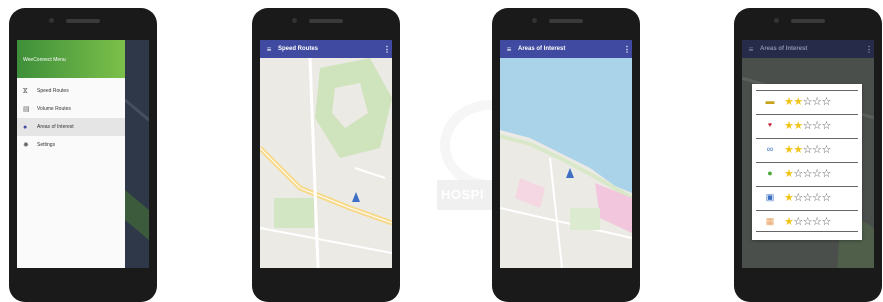 The width and height of the screenshot is (883, 302). Describe the element at coordinates (298, 49) in the screenshot. I see `app-bar-title: Speed Routes` at that location.